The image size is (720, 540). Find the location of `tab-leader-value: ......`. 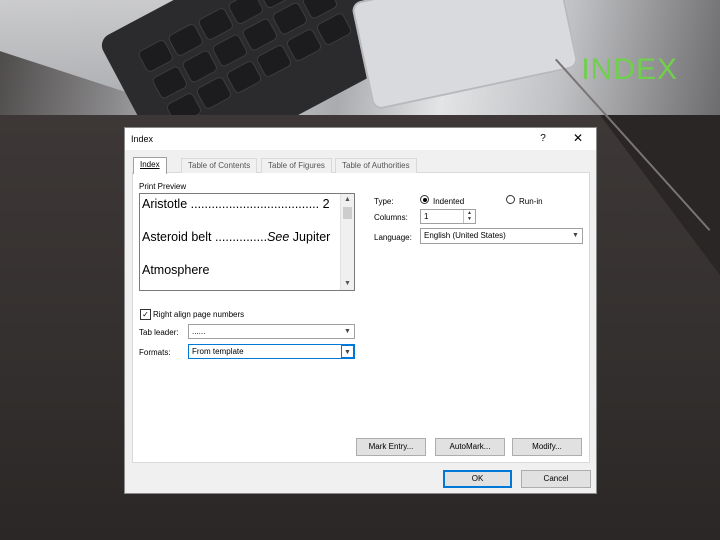

tab-leader-value: ...... is located at coordinates (199, 331).